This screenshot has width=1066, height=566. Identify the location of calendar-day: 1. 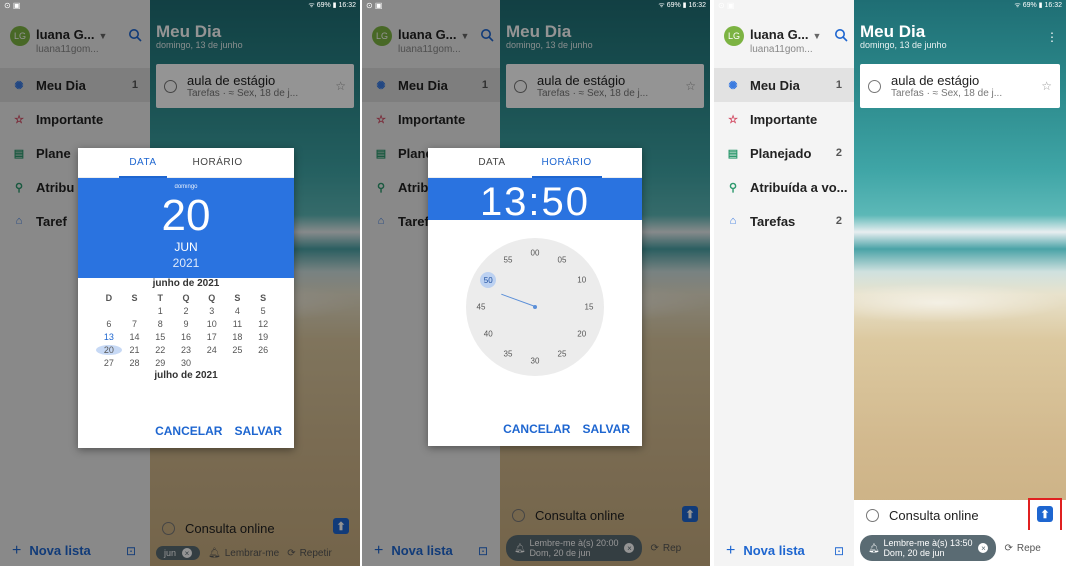
(160, 311).